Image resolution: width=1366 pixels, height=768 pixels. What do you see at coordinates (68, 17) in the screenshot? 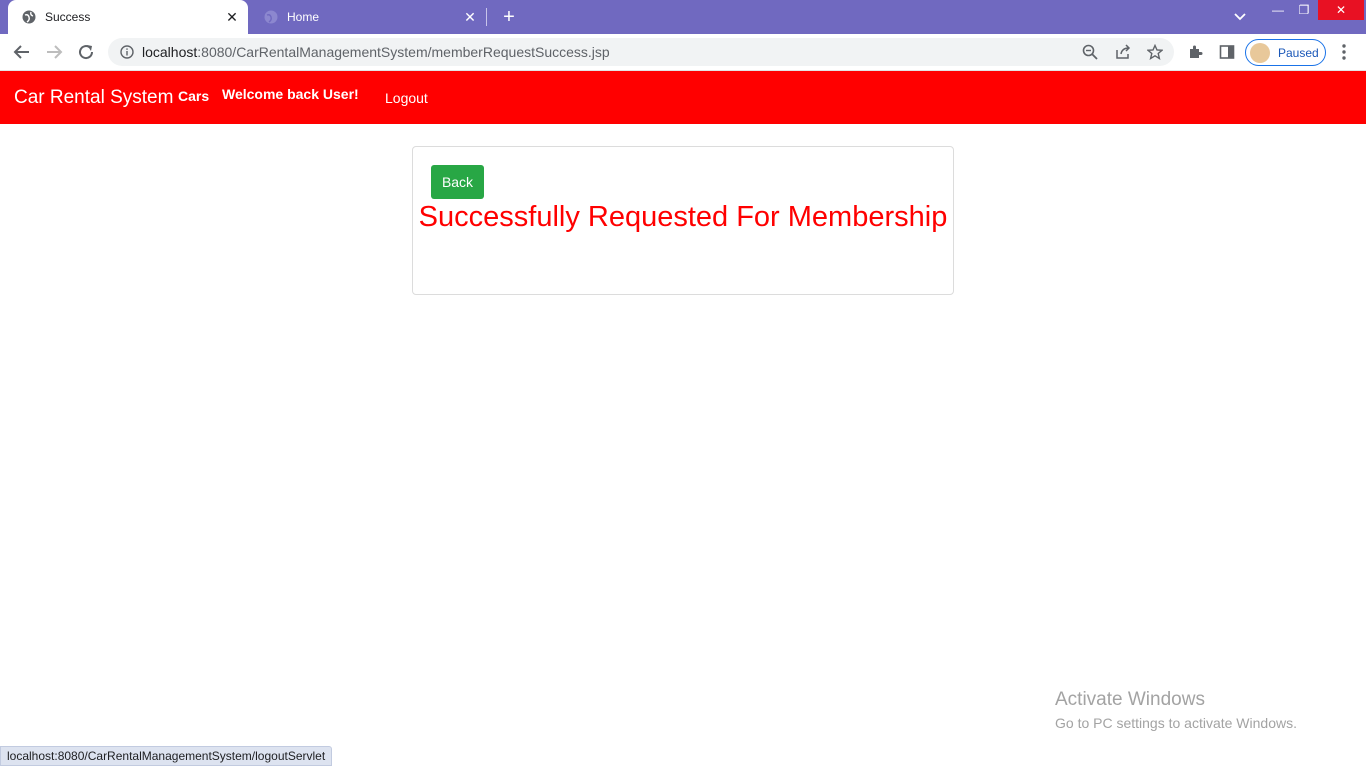
I see `tab-title: Success` at bounding box center [68, 17].